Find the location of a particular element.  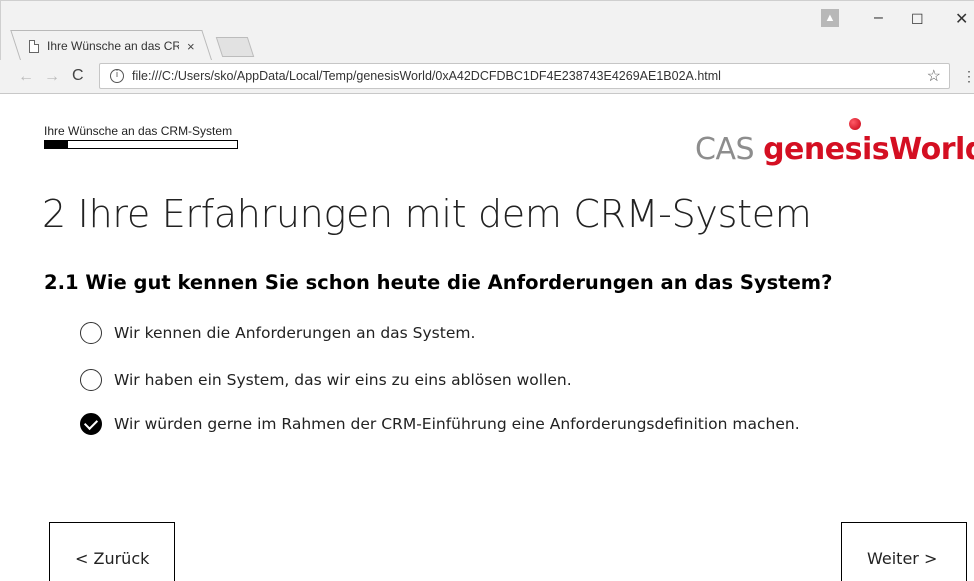

maximize-button: ☐ is located at coordinates (917, 19).